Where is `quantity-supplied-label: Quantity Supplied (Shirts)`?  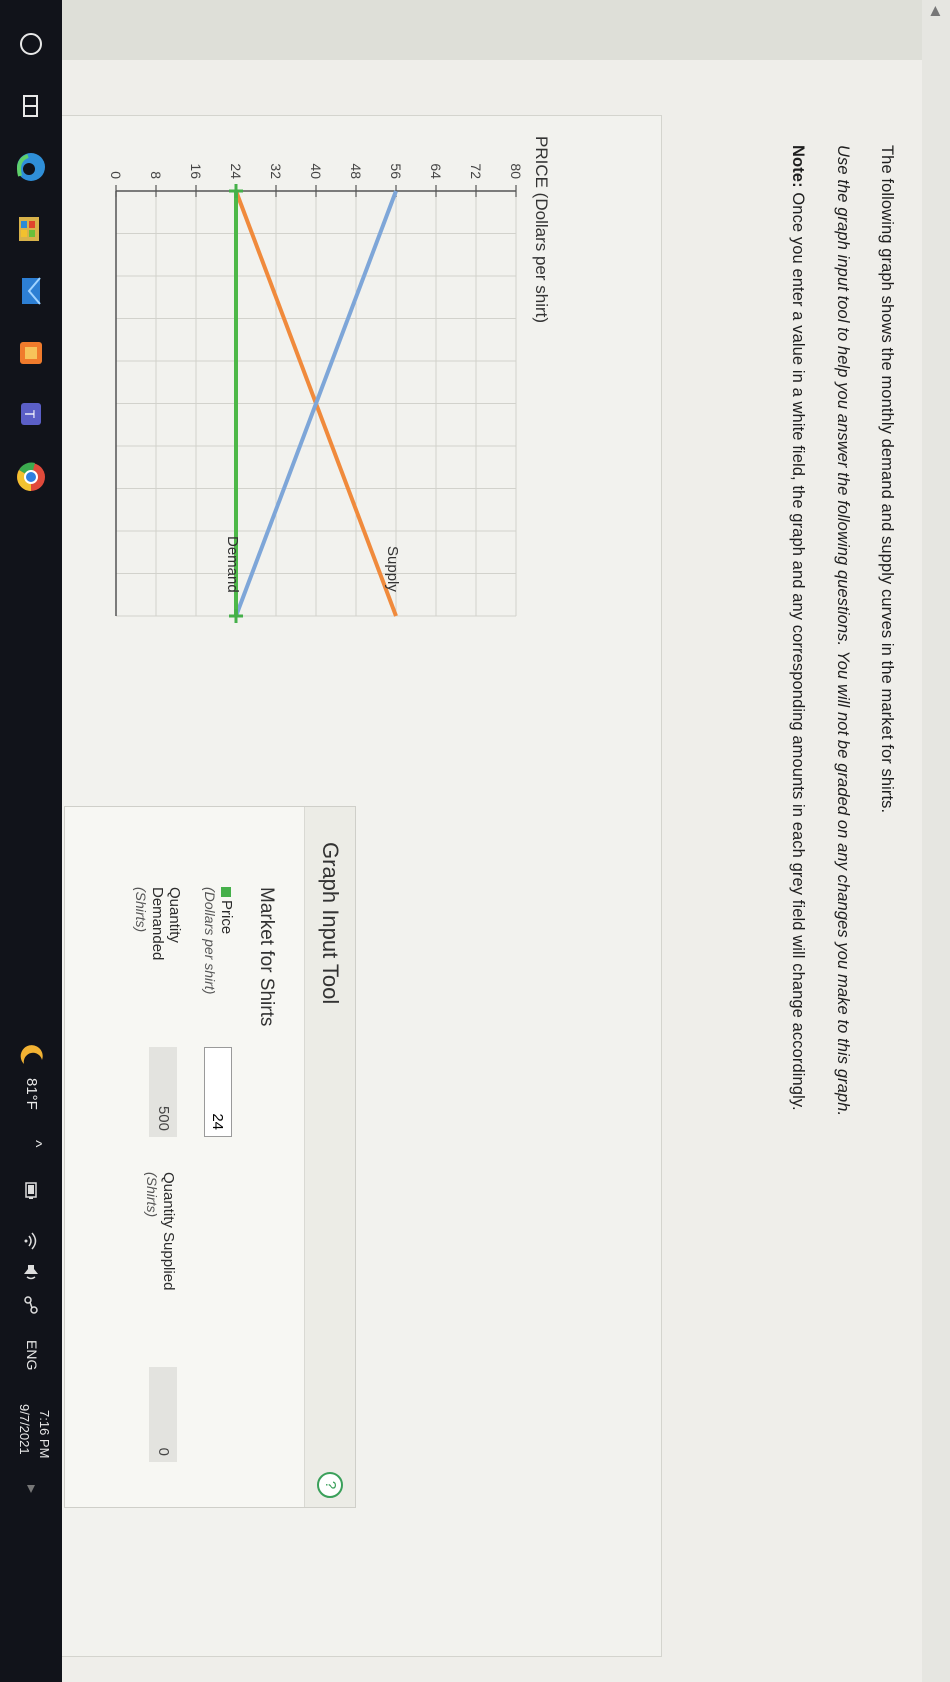 quantity-supplied-label: Quantity Supplied (Shirts) is located at coordinates (160, 1231).